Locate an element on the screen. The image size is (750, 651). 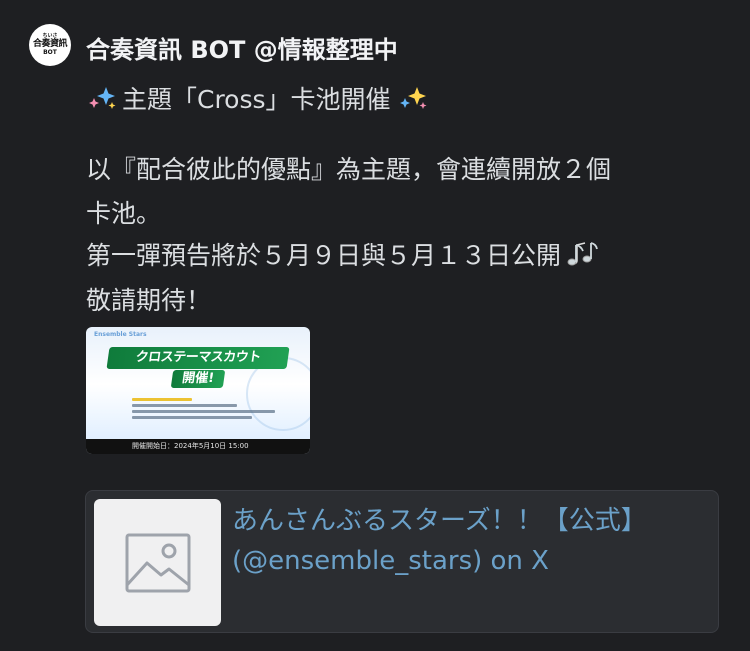
message-title-line: 主題「Cross」卡池開催 is located at coordinates (257, 98).